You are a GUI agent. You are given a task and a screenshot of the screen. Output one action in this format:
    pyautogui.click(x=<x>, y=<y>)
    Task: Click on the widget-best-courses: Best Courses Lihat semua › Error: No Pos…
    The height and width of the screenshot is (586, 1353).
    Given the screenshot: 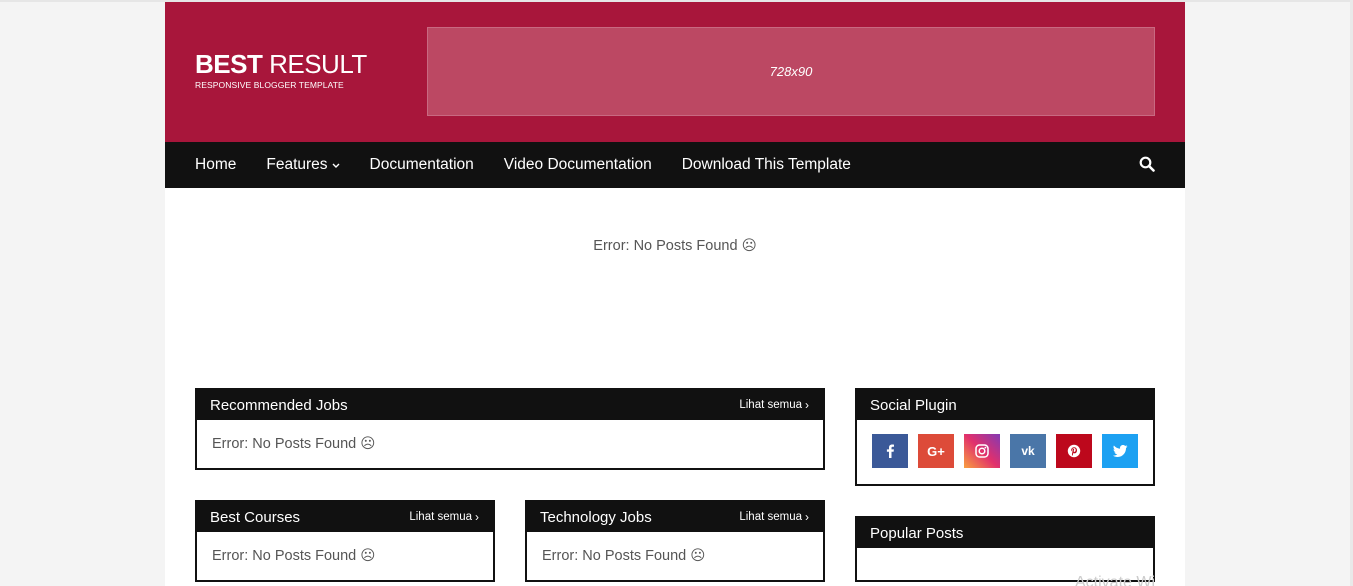 What is the action you would take?
    pyautogui.click(x=345, y=541)
    